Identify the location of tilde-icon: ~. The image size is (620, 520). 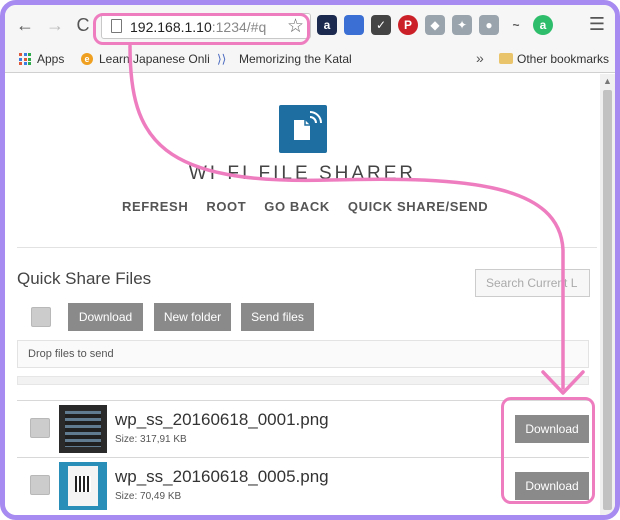
(516, 25).